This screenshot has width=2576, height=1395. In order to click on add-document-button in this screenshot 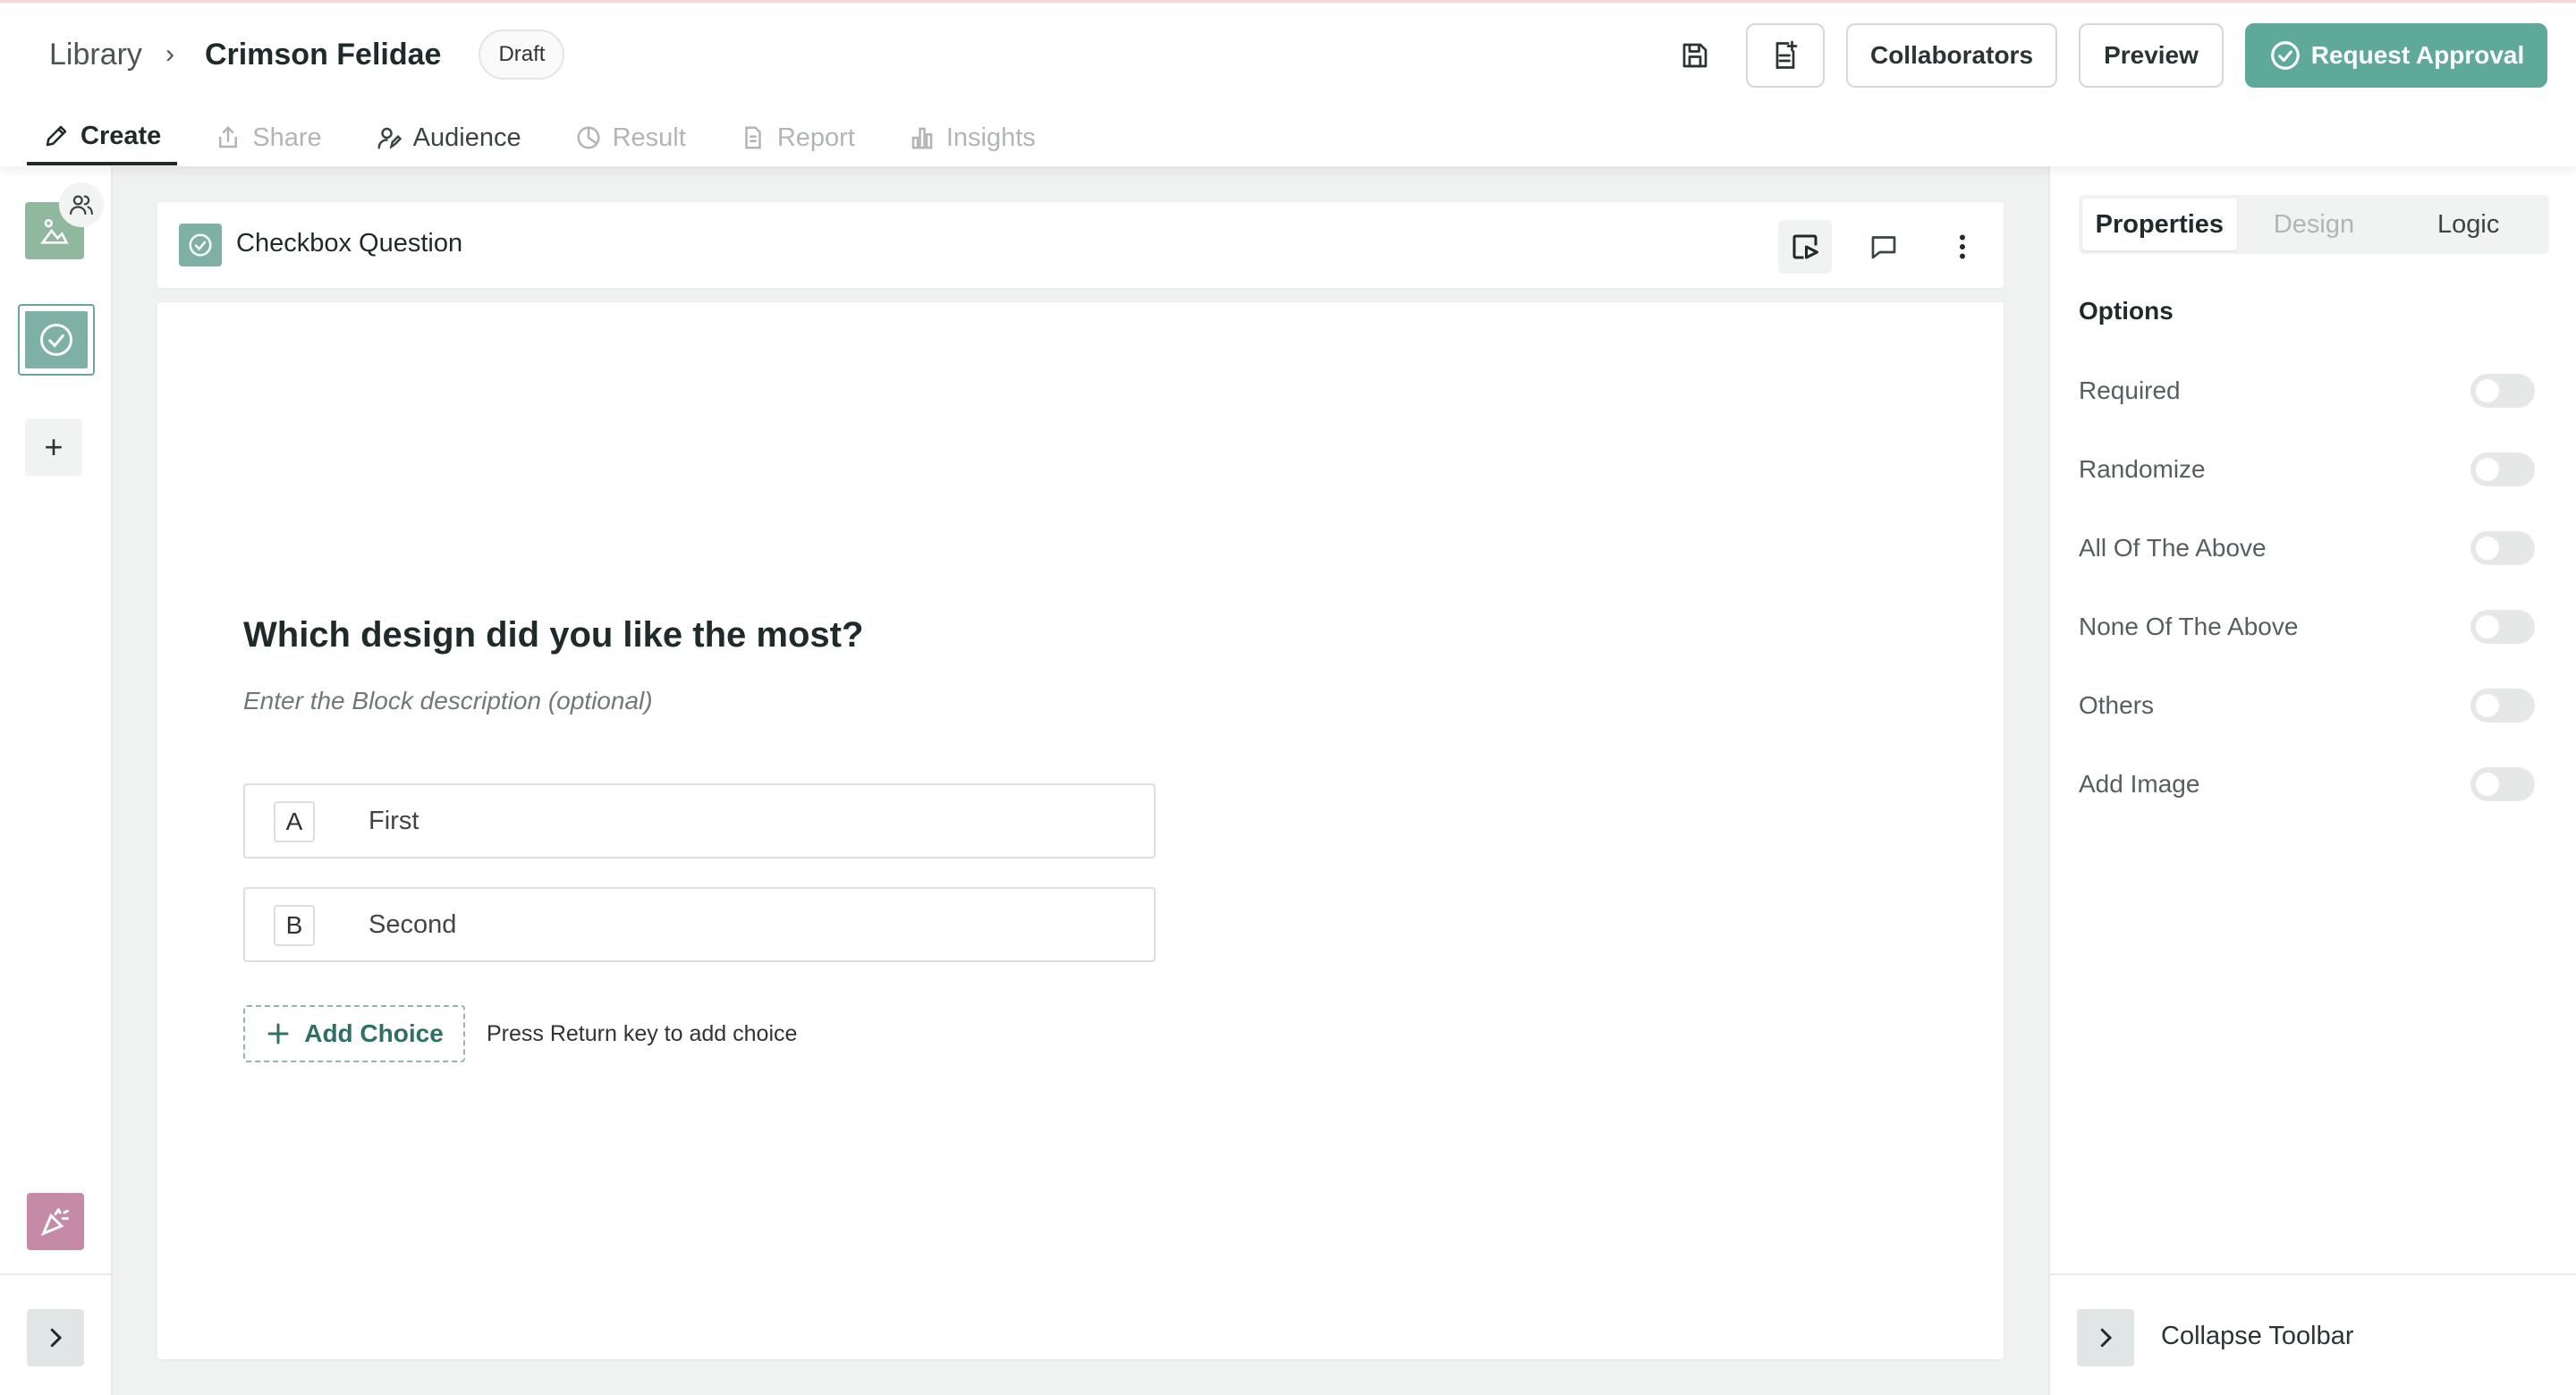, I will do `click(1785, 55)`.